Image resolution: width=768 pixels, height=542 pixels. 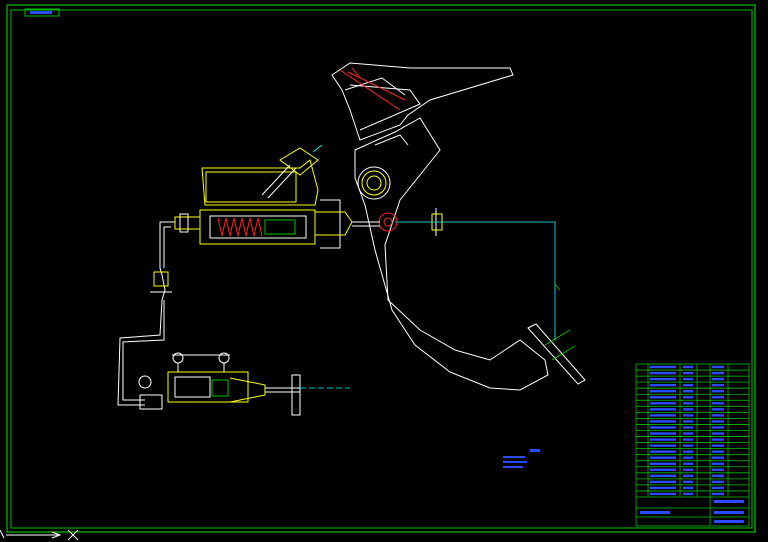 What do you see at coordinates (219, 384) in the screenshot?
I see `slave-cylinder` at bounding box center [219, 384].